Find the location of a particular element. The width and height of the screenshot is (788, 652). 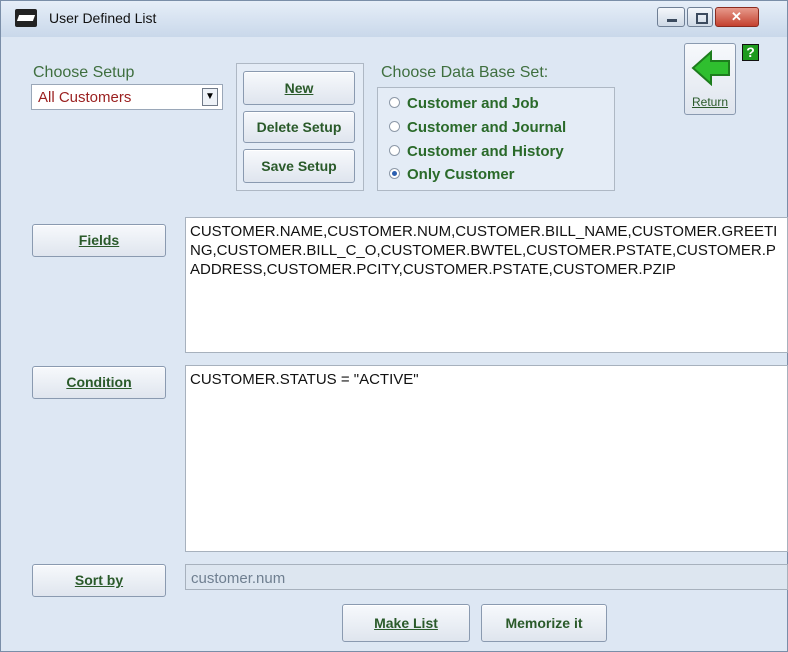

delete-setup-button: Delete Setup is located at coordinates (299, 127).